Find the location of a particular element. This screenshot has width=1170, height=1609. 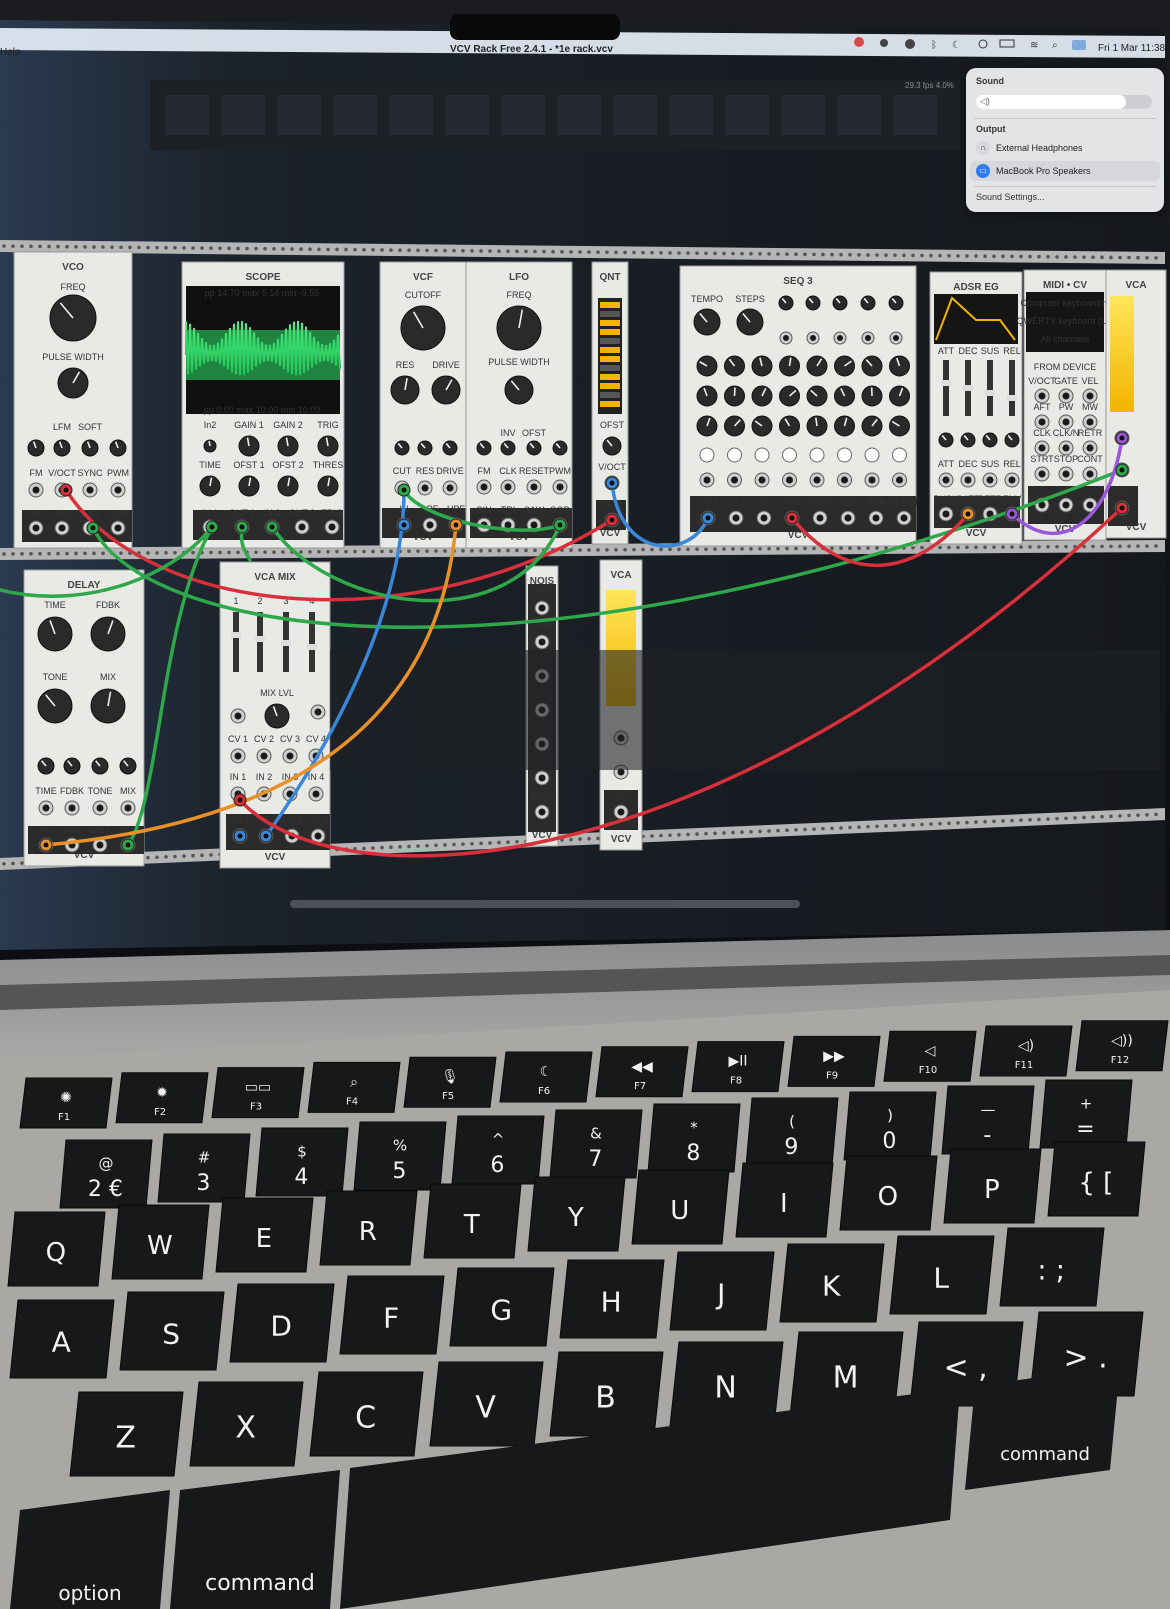

key-number-2: $4 is located at coordinates (302, 1162).